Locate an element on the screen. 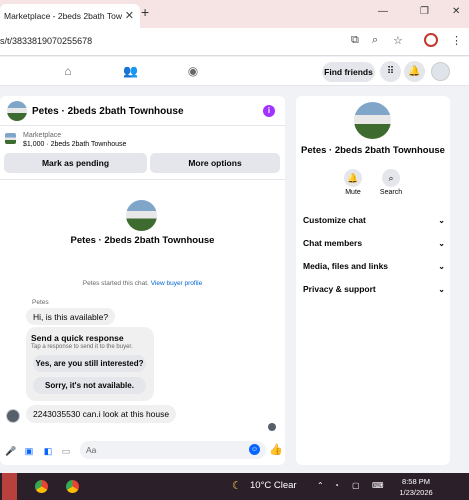  details-name: Petes · 2beds 2bath Townhouse is located at coordinates (373, 150).